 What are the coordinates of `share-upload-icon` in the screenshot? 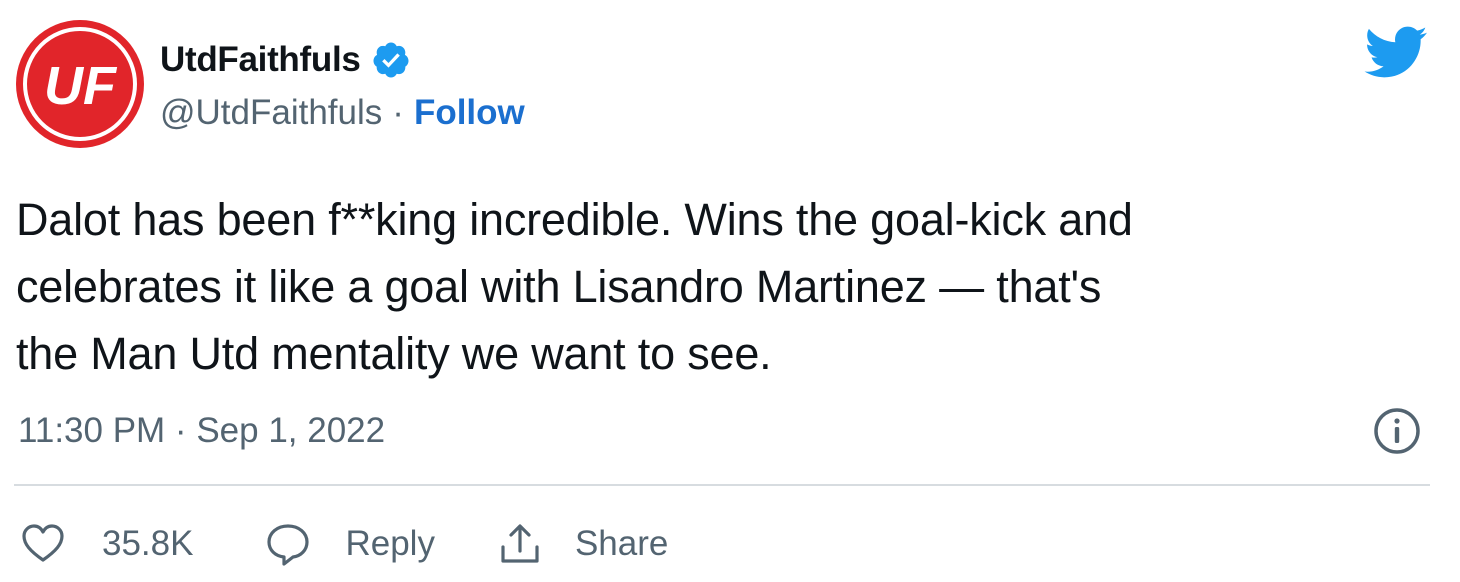 It's located at (520, 544).